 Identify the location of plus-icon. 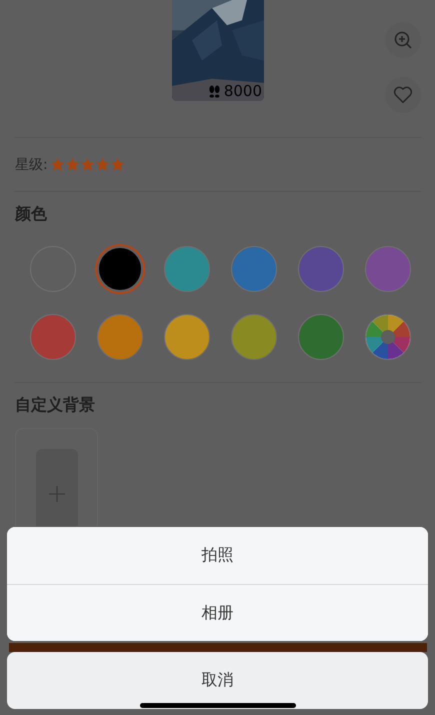
(56, 494).